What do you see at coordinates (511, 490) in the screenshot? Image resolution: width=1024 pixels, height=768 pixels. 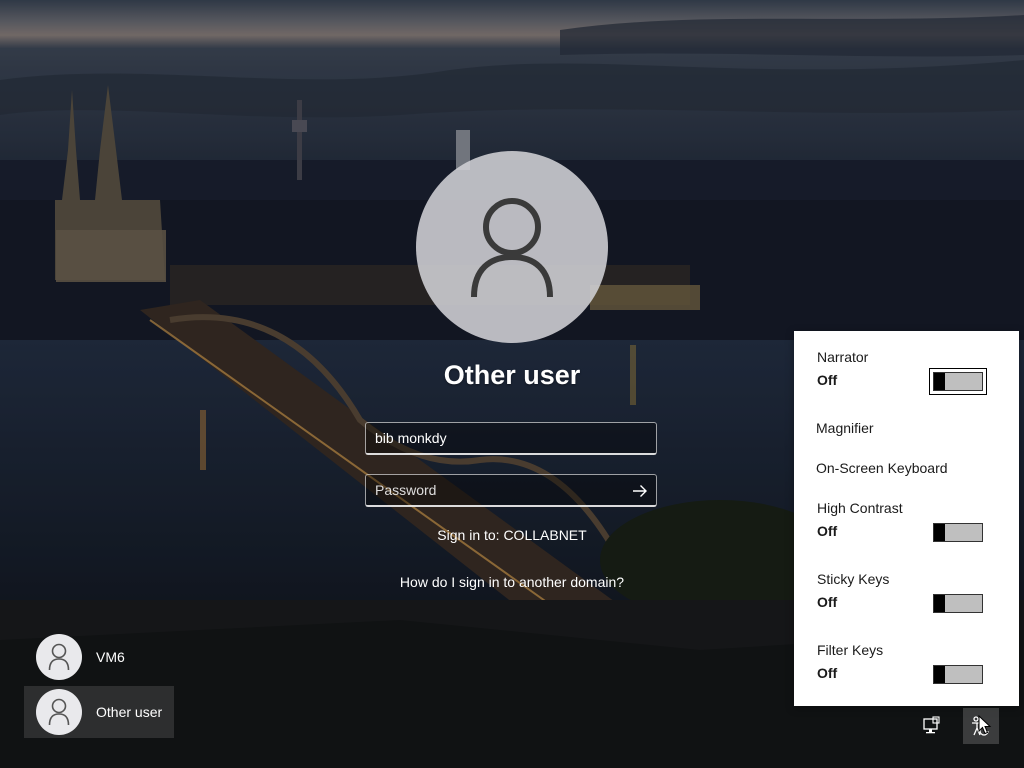 I see `password-field` at bounding box center [511, 490].